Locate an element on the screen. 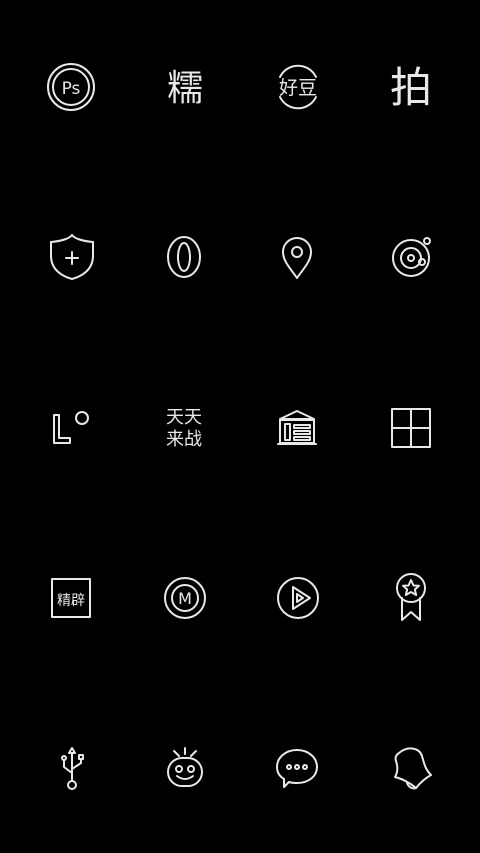  svg-text: 好豆 is located at coordinates (298, 88).